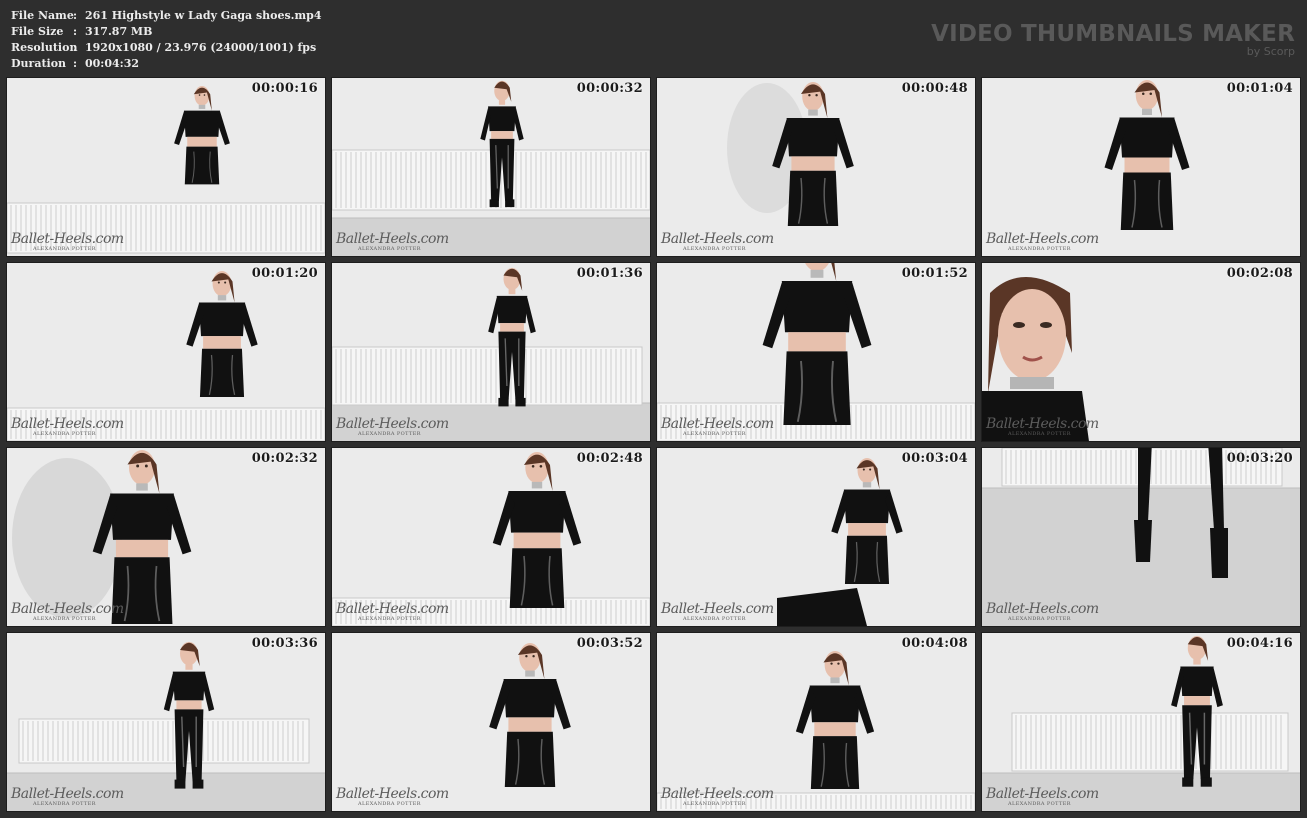 Image resolution: width=1307 pixels, height=818 pixels. Describe the element at coordinates (934, 643) in the screenshot. I see `thumbnail-timestamp: 00:04:08` at that location.